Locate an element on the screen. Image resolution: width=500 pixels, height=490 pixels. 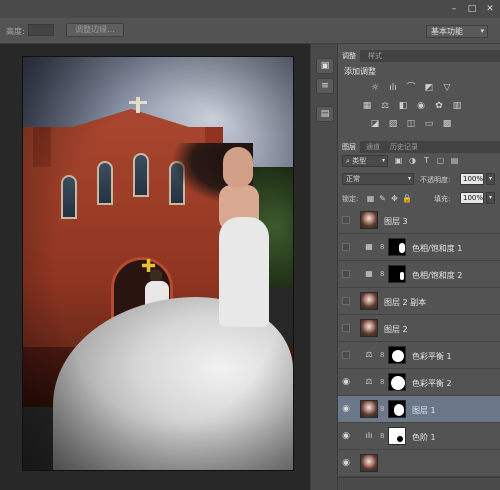
layer-row: 图层 2 副本 is located at coordinates (419, 301).